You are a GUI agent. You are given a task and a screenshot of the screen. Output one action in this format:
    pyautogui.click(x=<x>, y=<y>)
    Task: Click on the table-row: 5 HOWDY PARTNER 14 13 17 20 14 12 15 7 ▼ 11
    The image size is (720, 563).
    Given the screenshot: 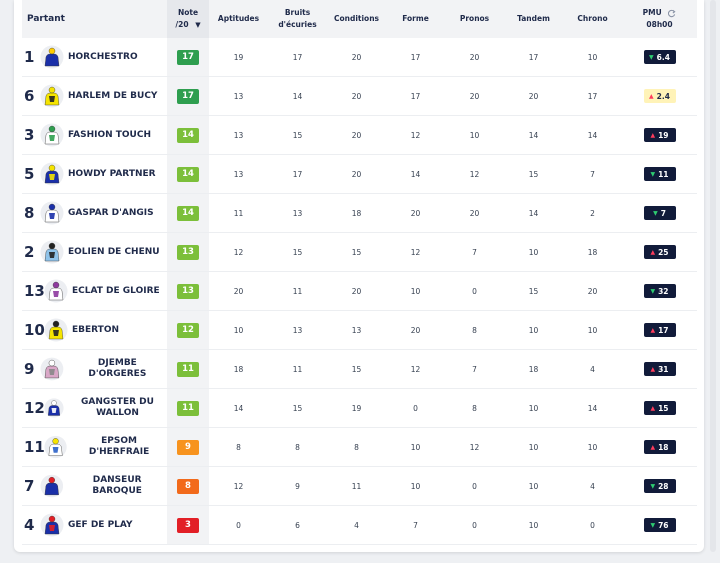 What is the action you would take?
    pyautogui.click(x=359, y=174)
    